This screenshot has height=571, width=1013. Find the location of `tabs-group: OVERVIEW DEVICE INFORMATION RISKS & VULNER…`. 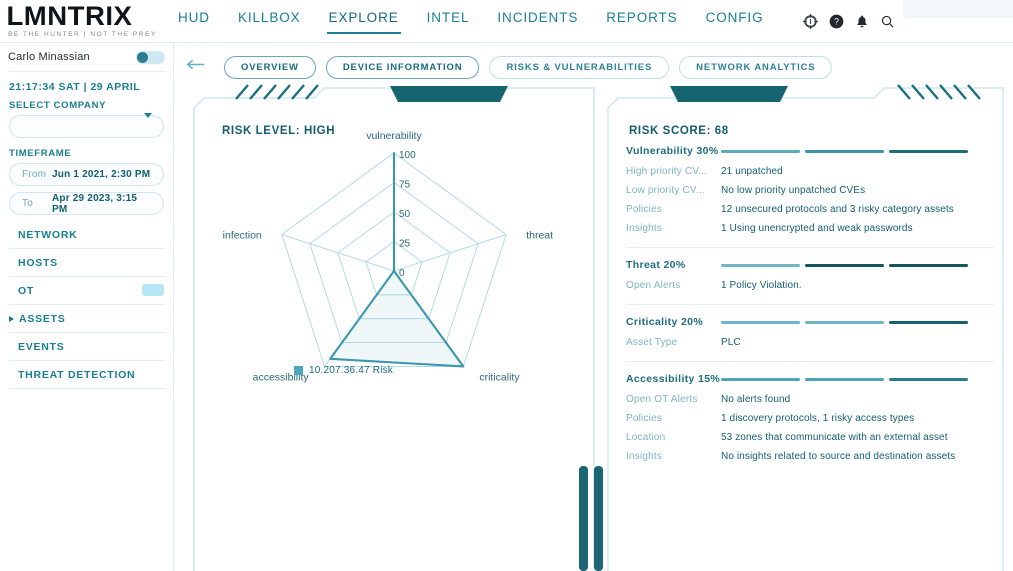

tabs-group: OVERVIEW DEVICE INFORMATION RISKS & VULNER… is located at coordinates (528, 67).